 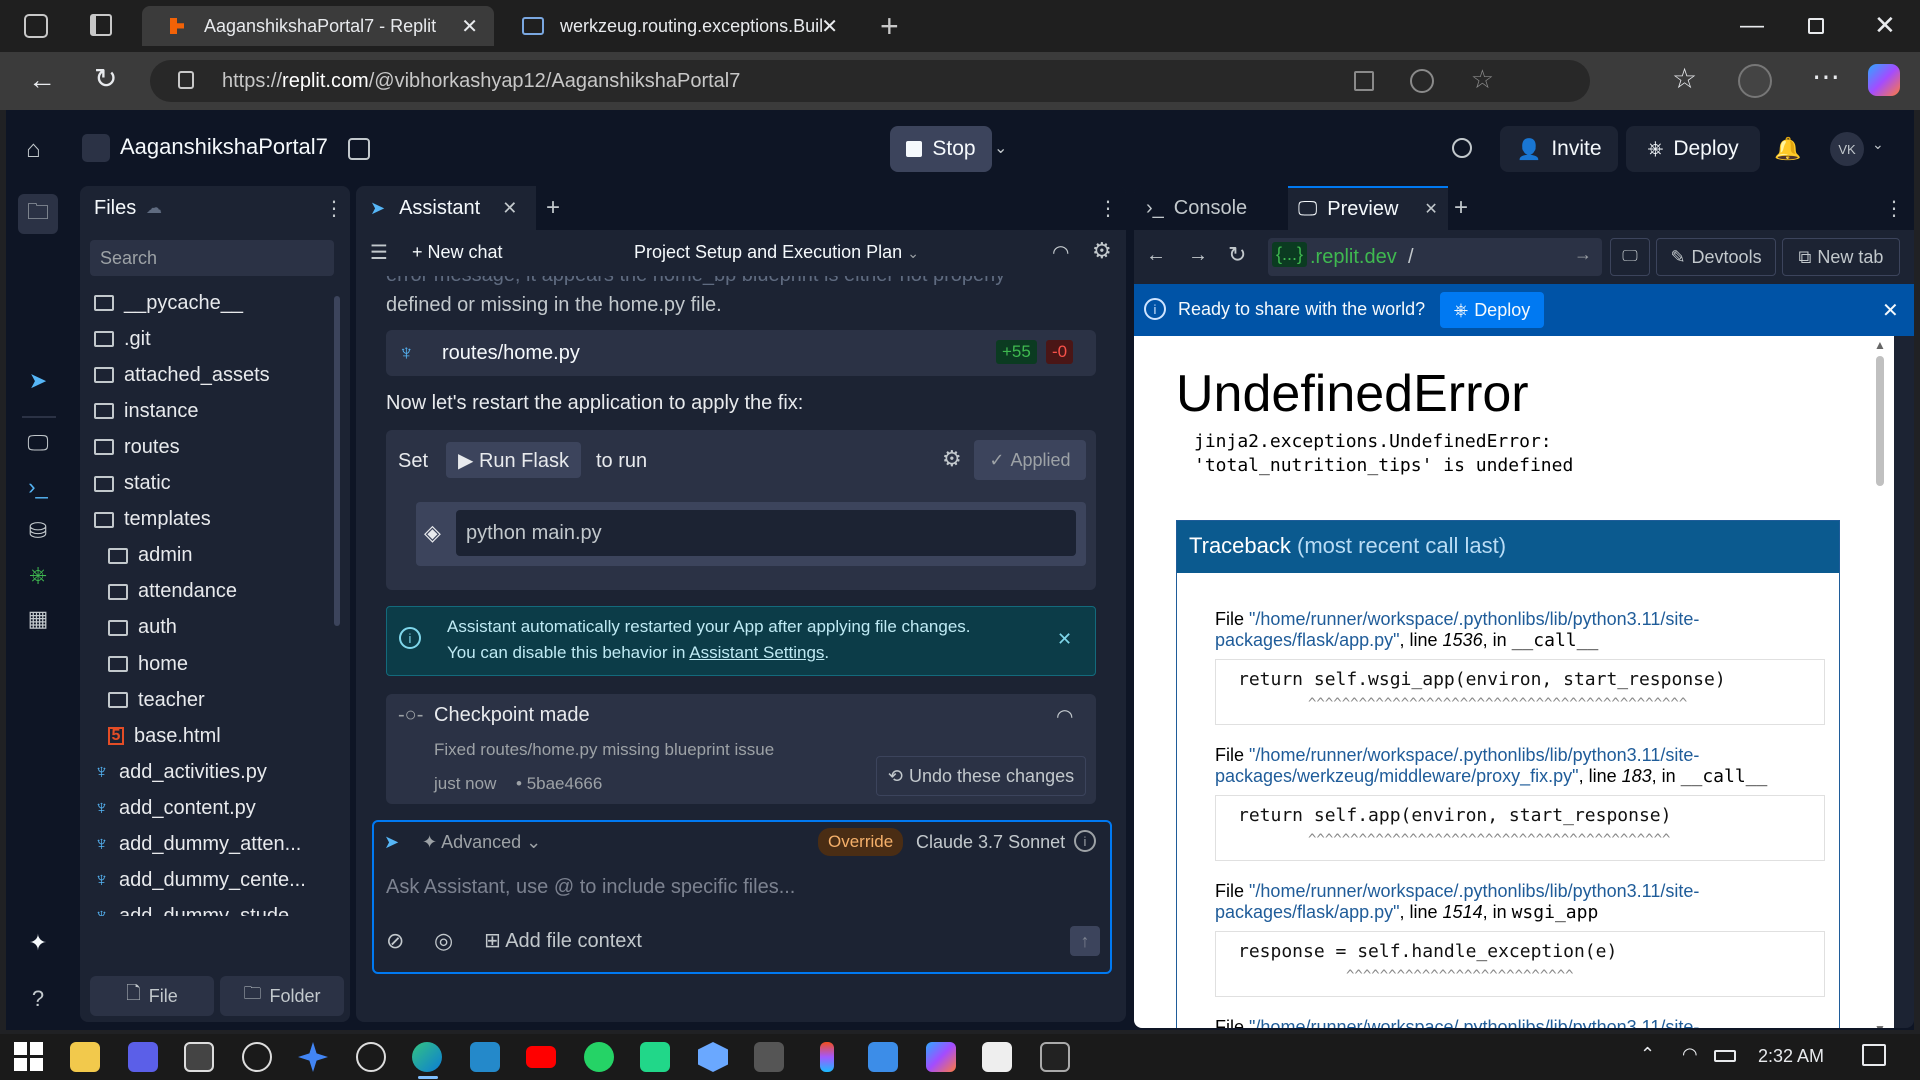 I want to click on invite-button: 👤 Invite, so click(x=1559, y=149).